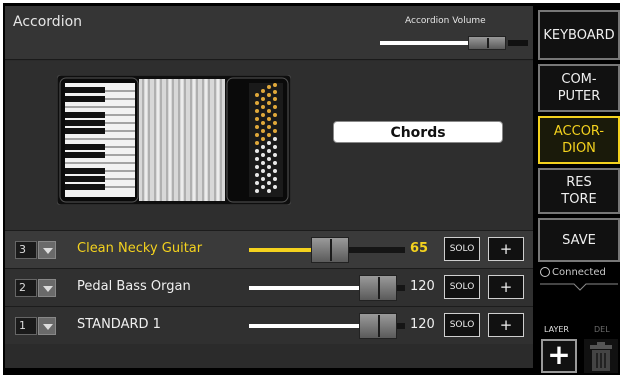 The width and height of the screenshot is (622, 376). I want to click on save-button: SAVE, so click(579, 240).